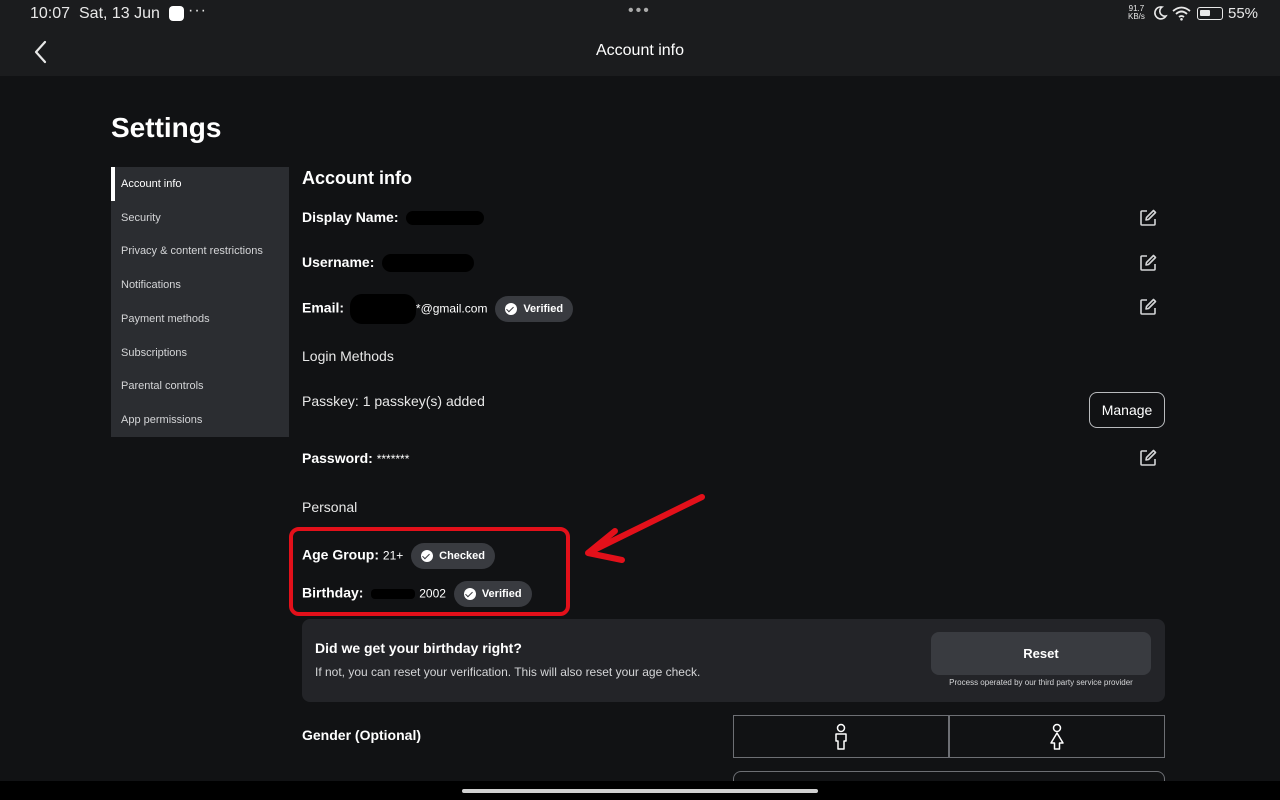 Image resolution: width=1280 pixels, height=800 pixels. Describe the element at coordinates (1181, 13) in the screenshot. I see `wifi-icon` at that location.